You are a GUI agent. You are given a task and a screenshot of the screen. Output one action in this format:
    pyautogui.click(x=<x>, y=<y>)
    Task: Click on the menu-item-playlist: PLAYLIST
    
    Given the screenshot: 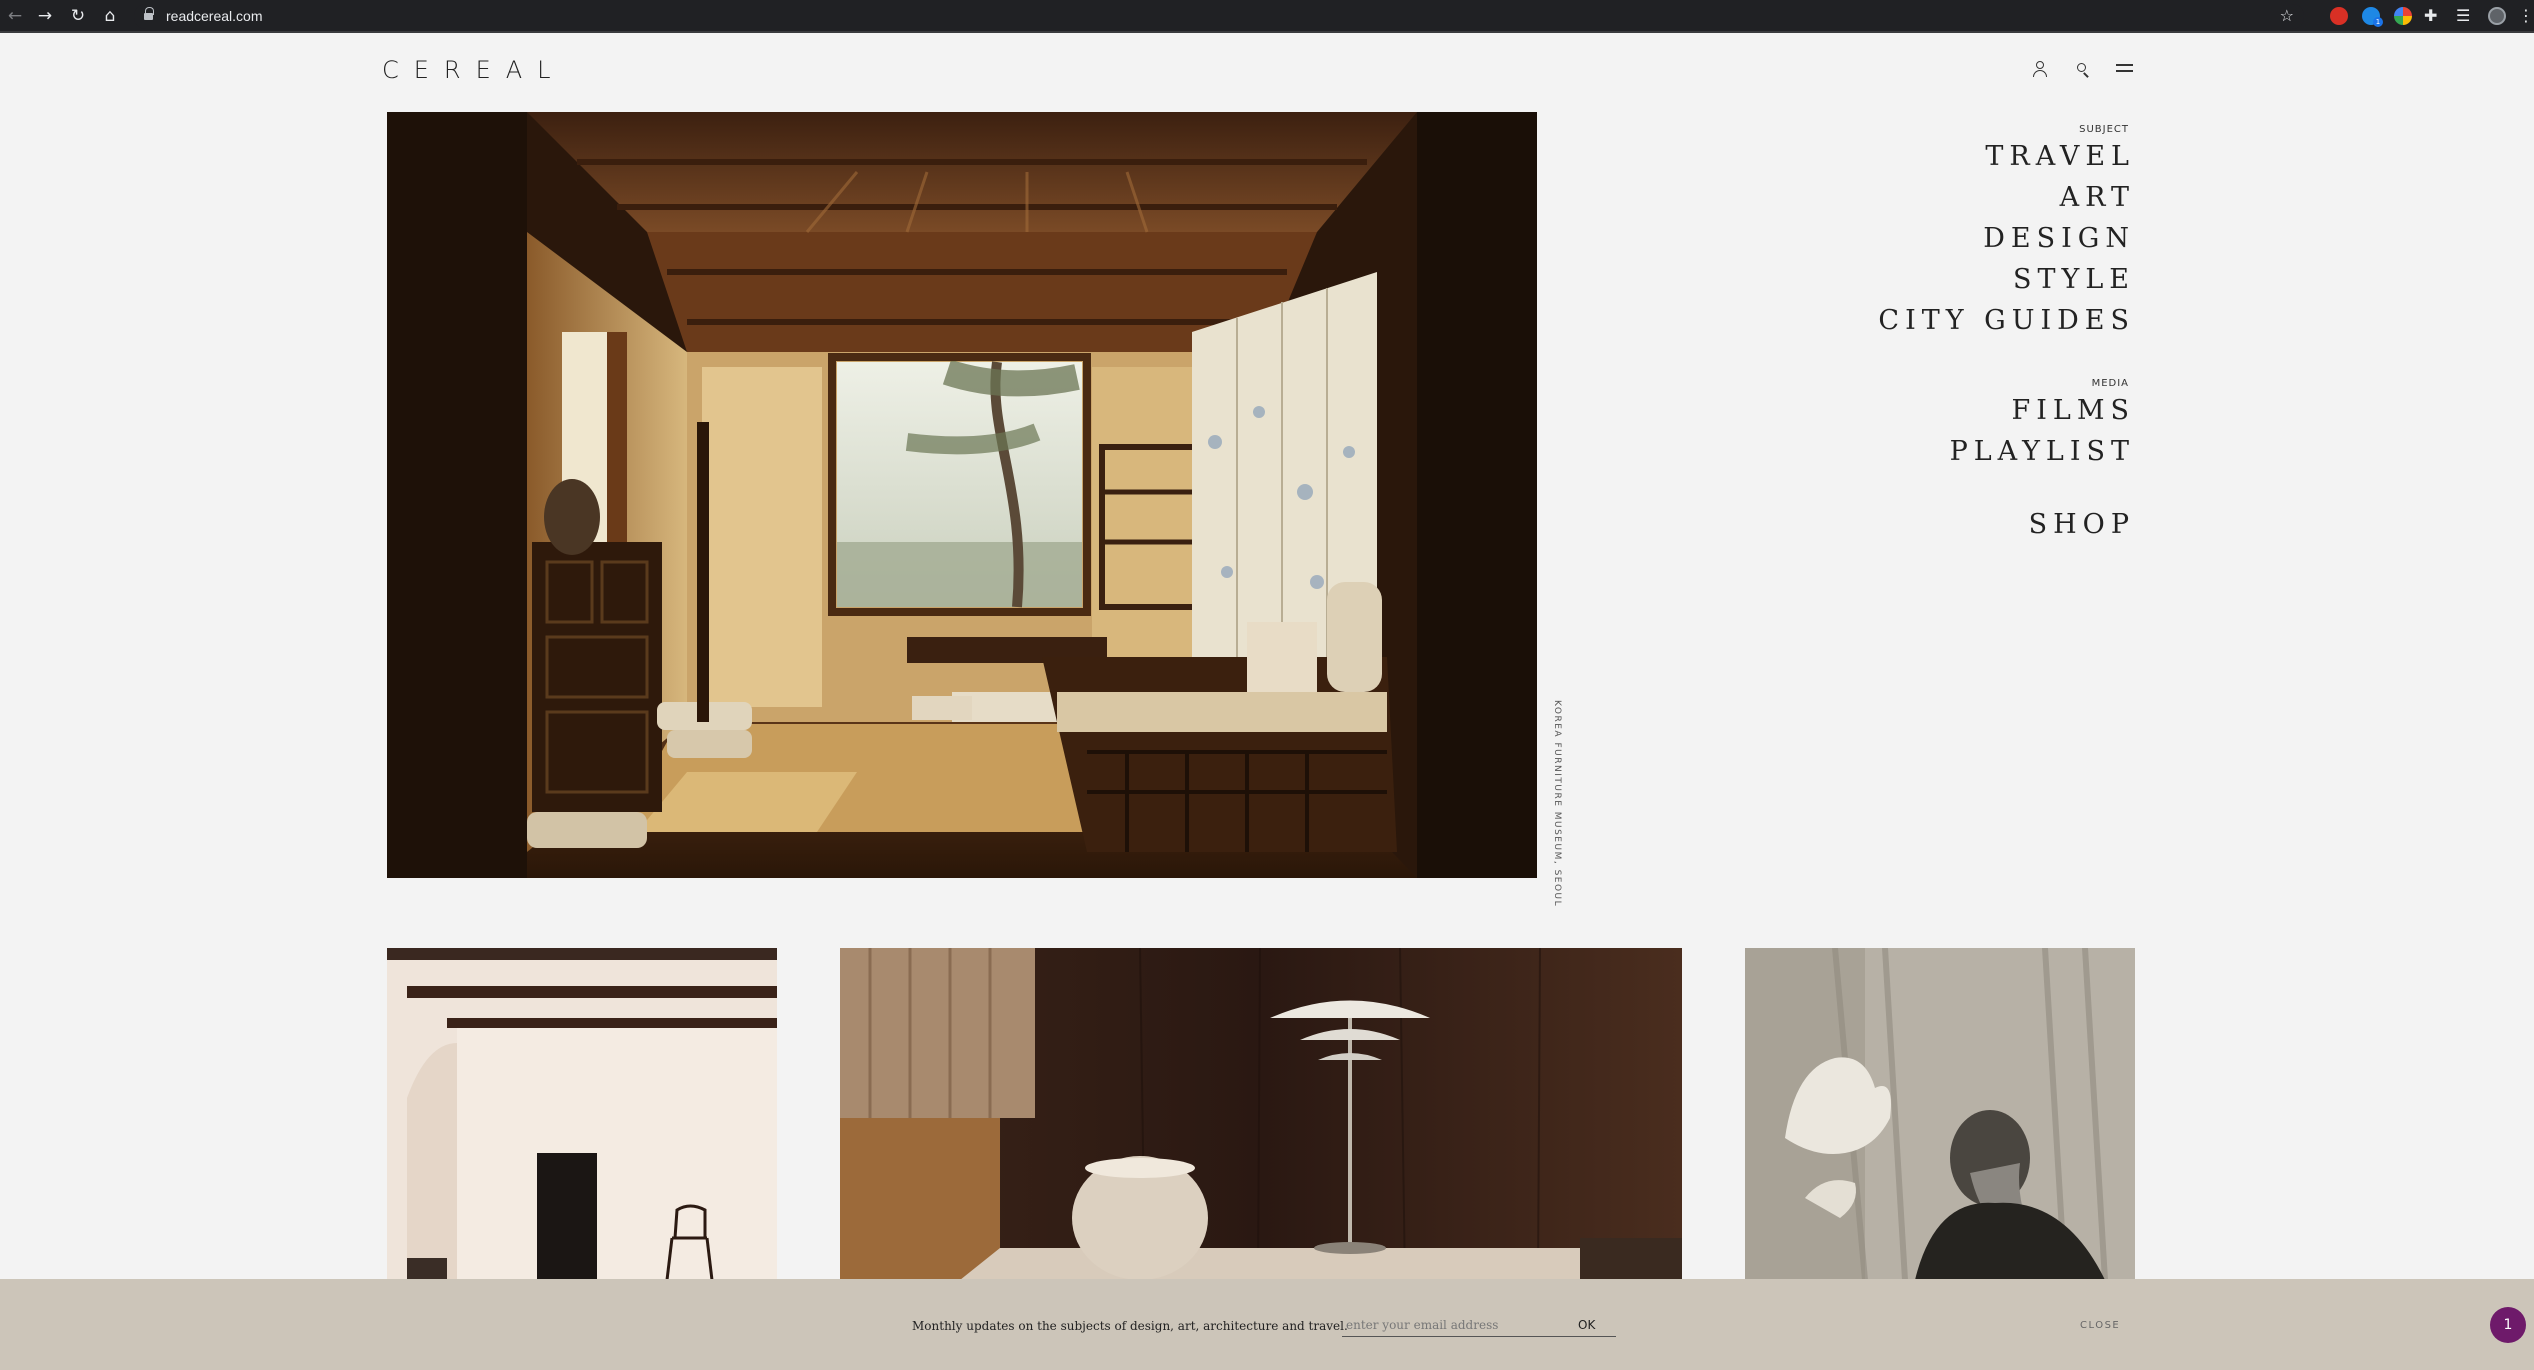 What is the action you would take?
    pyautogui.click(x=2006, y=451)
    